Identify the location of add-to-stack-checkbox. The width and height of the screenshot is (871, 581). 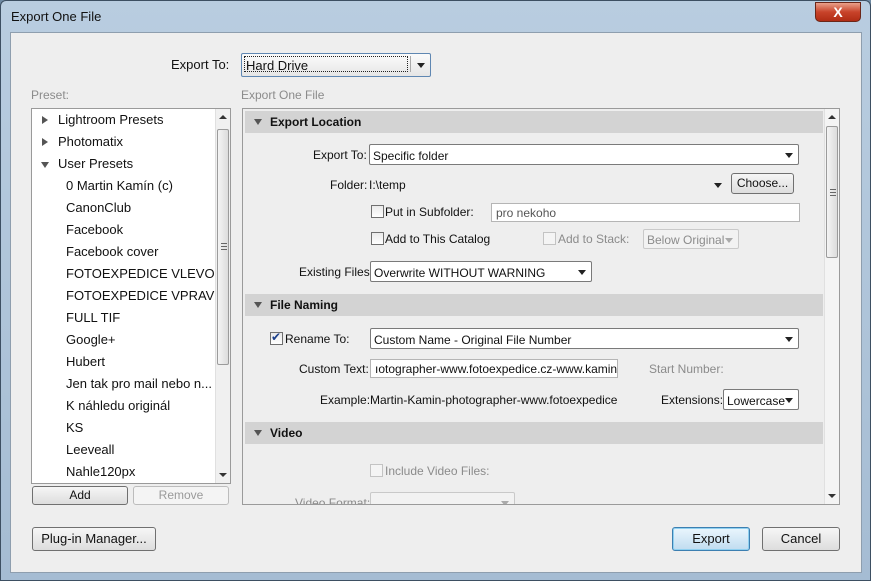
(549, 238).